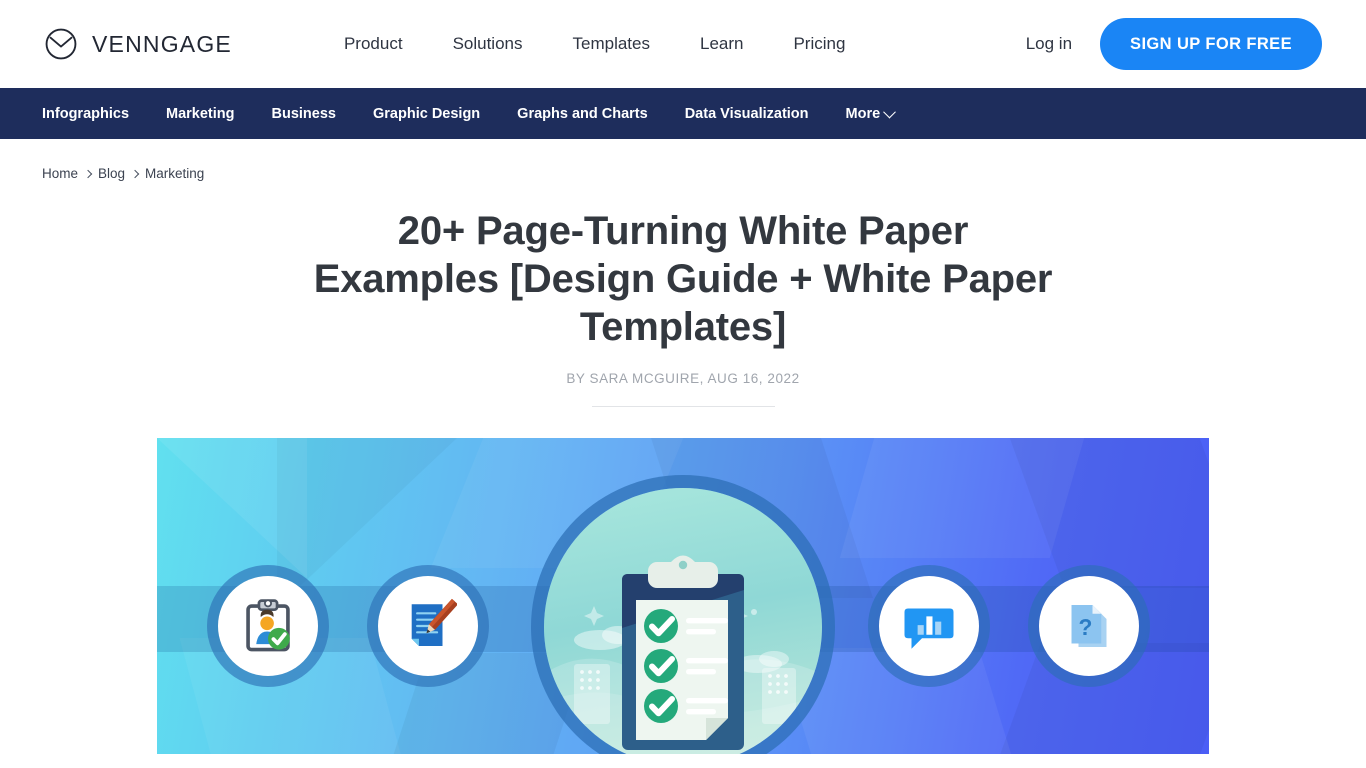 This screenshot has height=768, width=1366. Describe the element at coordinates (819, 44) in the screenshot. I see `menu-item-pricing: Pricing` at that location.